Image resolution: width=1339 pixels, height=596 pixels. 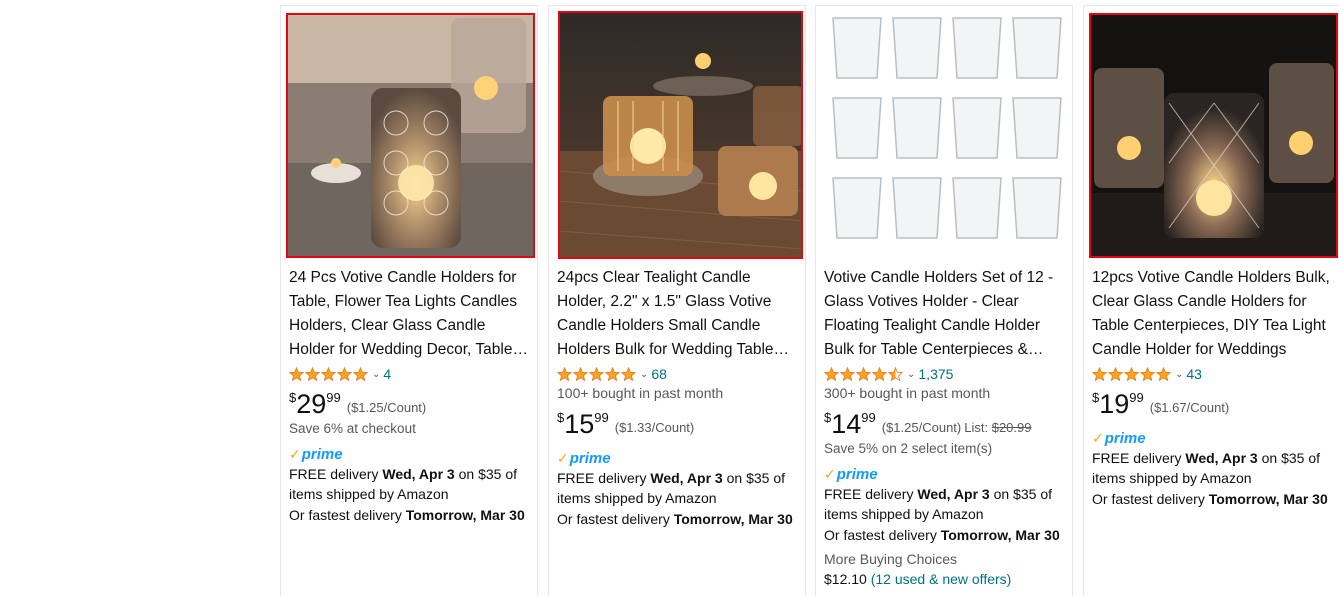 I want to click on price: $ 15 99 ($1.33/Count), so click(x=679, y=424).